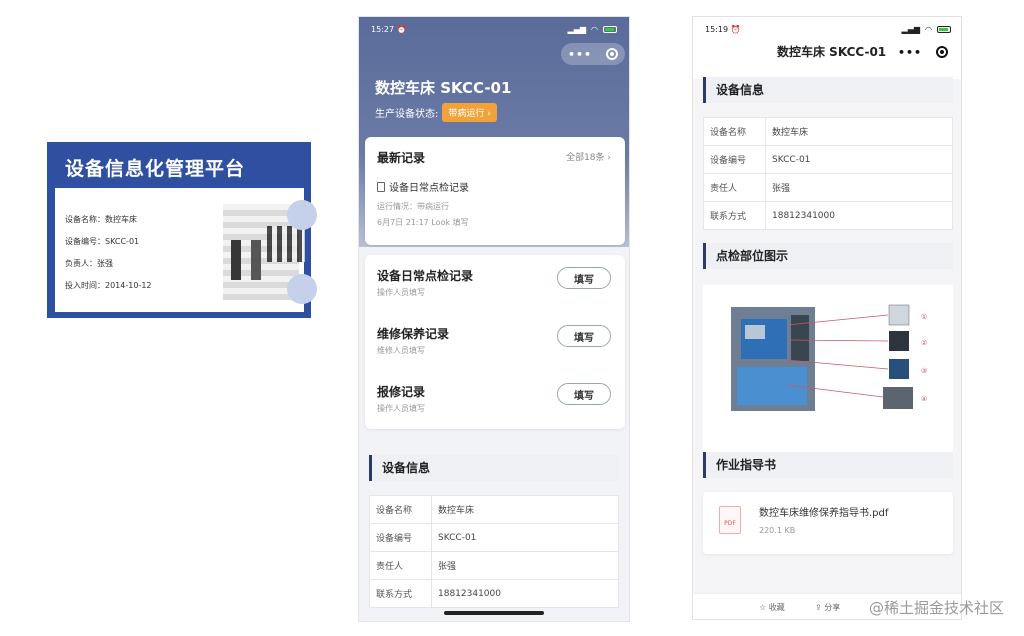  I want to click on status-label: 生产设备状态:, so click(407, 114).